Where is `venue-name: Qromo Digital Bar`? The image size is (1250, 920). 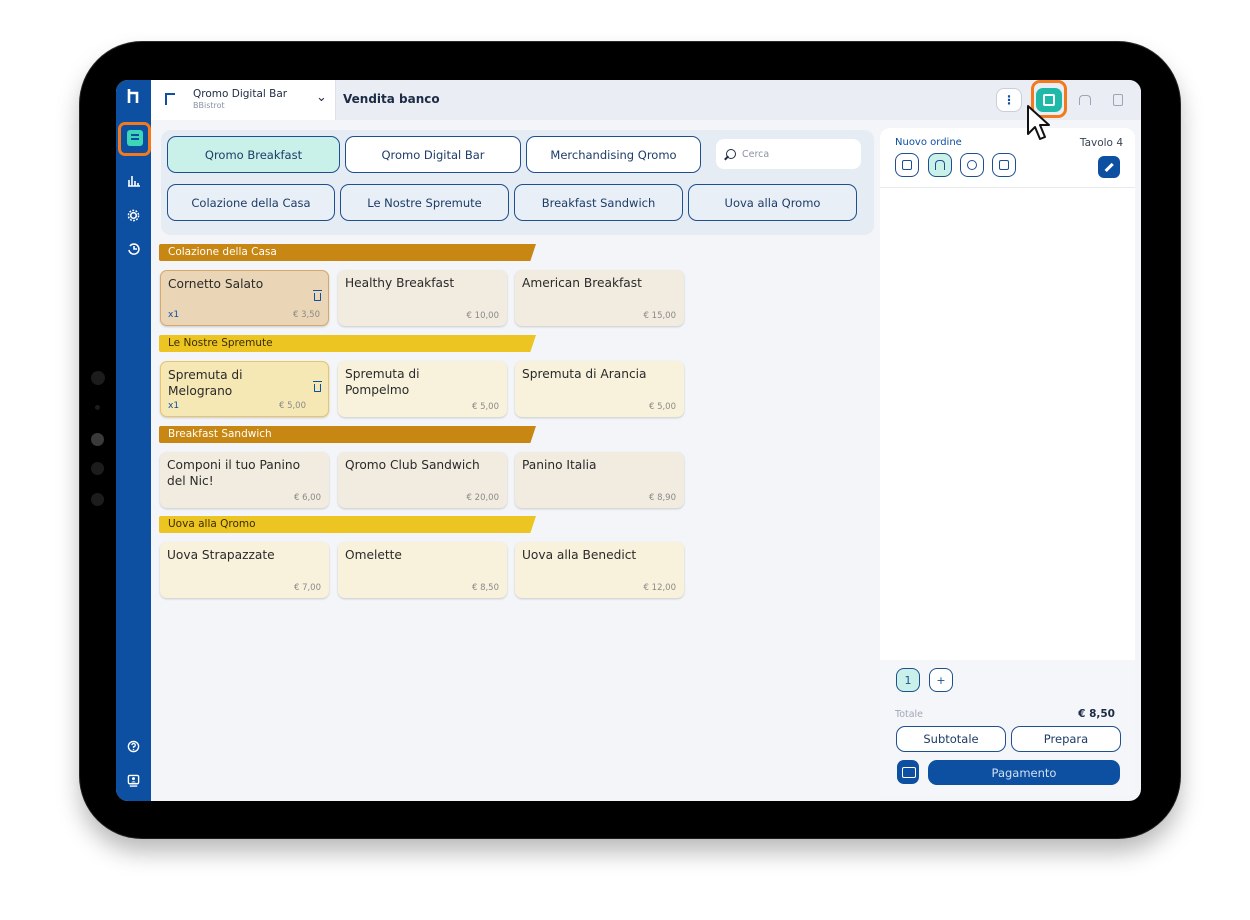
venue-name: Qromo Digital Bar is located at coordinates (240, 94).